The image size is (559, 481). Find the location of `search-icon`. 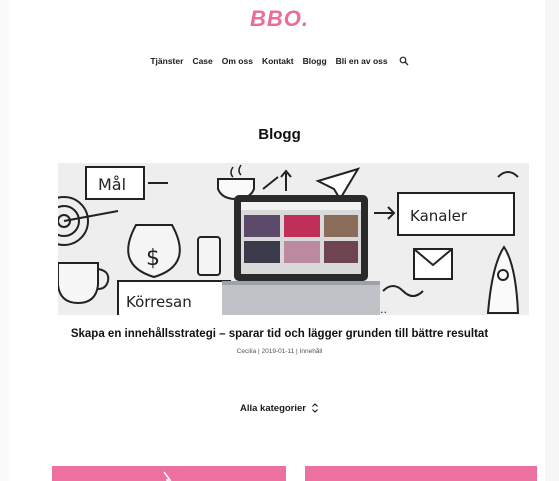

search-icon is located at coordinates (404, 61).